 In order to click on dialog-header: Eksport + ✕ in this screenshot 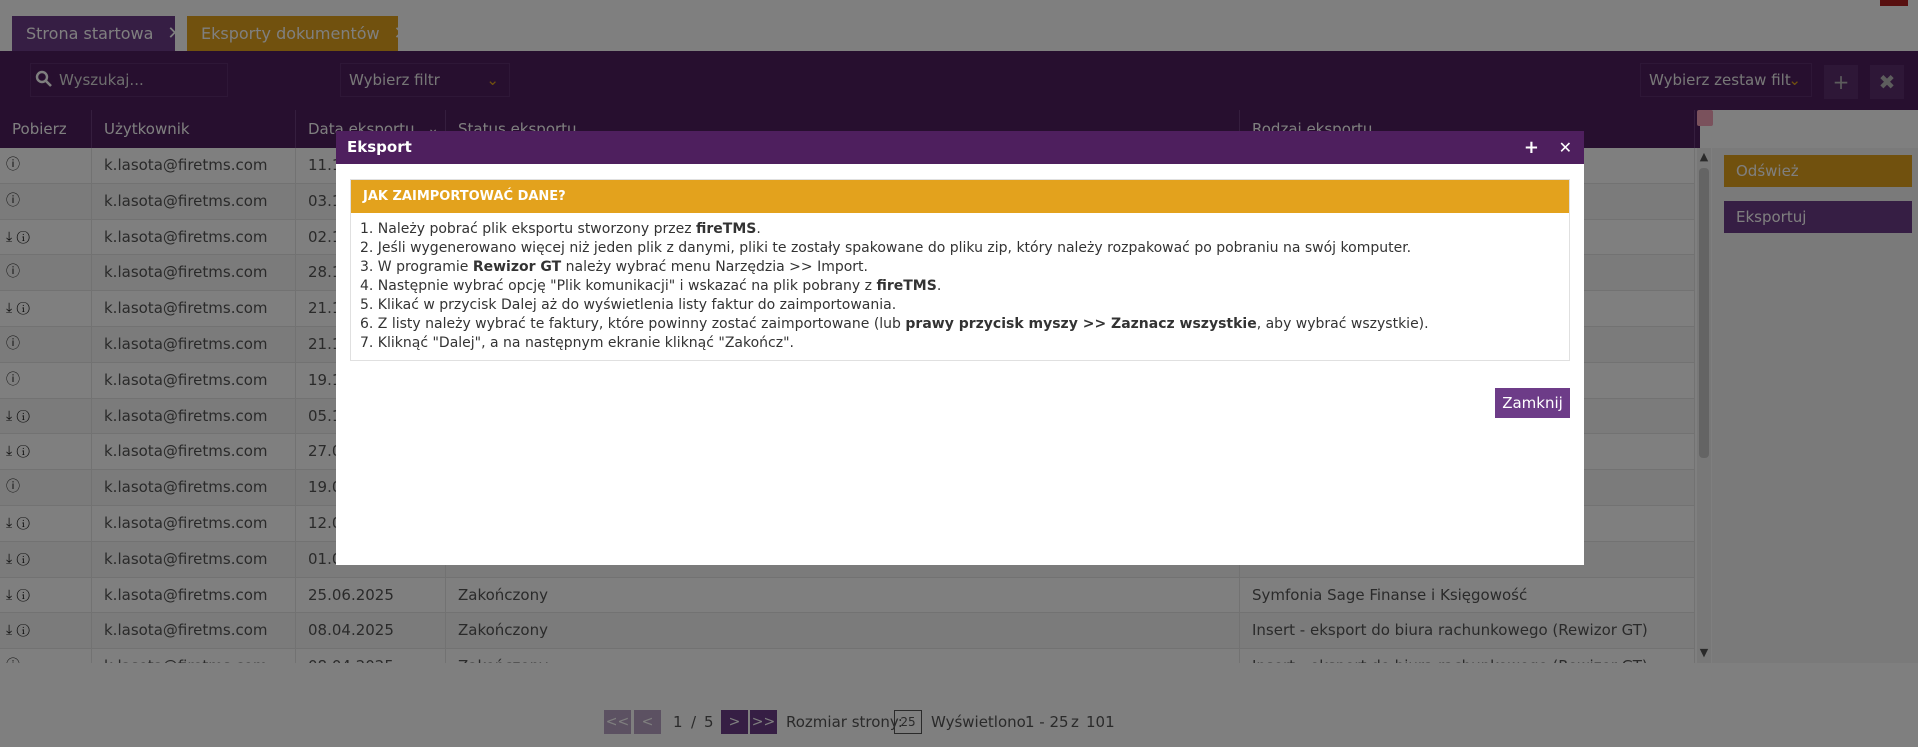, I will do `click(960, 147)`.